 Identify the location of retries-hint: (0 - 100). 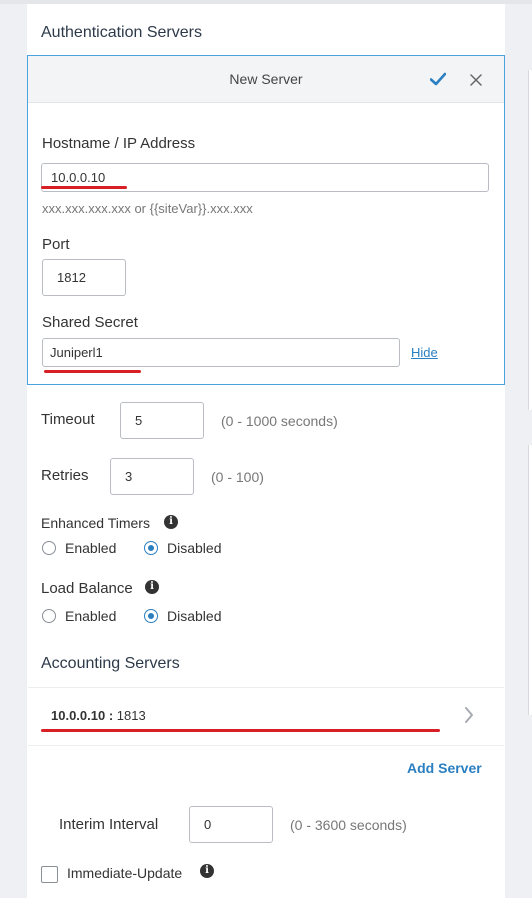
(237, 477).